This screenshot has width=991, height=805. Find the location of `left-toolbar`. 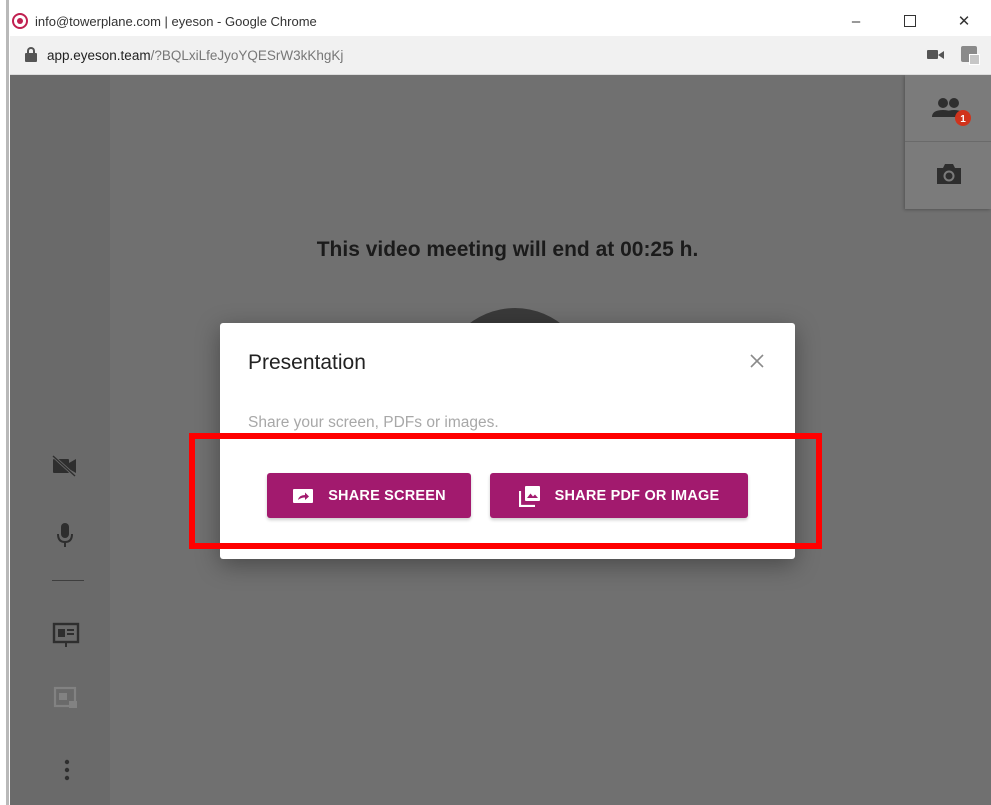

left-toolbar is located at coordinates (60, 440).